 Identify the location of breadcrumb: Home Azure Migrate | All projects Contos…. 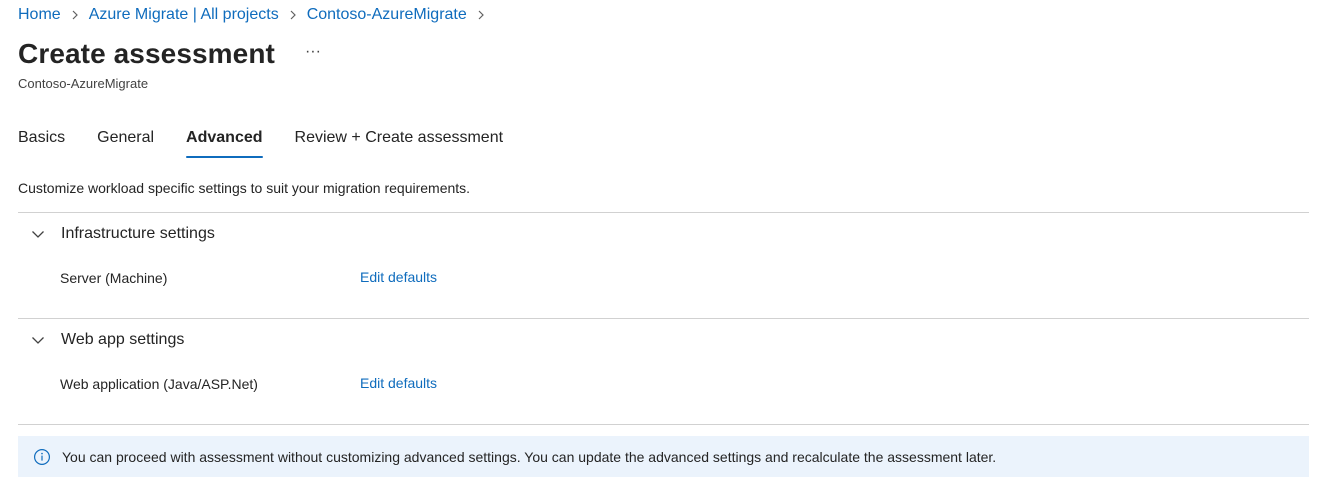
(256, 15).